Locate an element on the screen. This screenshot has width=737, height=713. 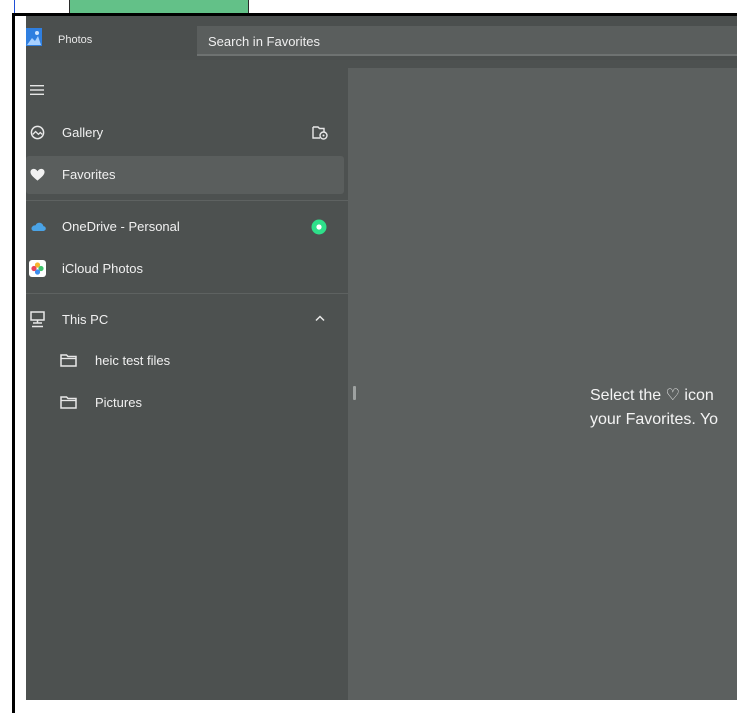
sidebar-item-label: Favorites is located at coordinates (89, 174).